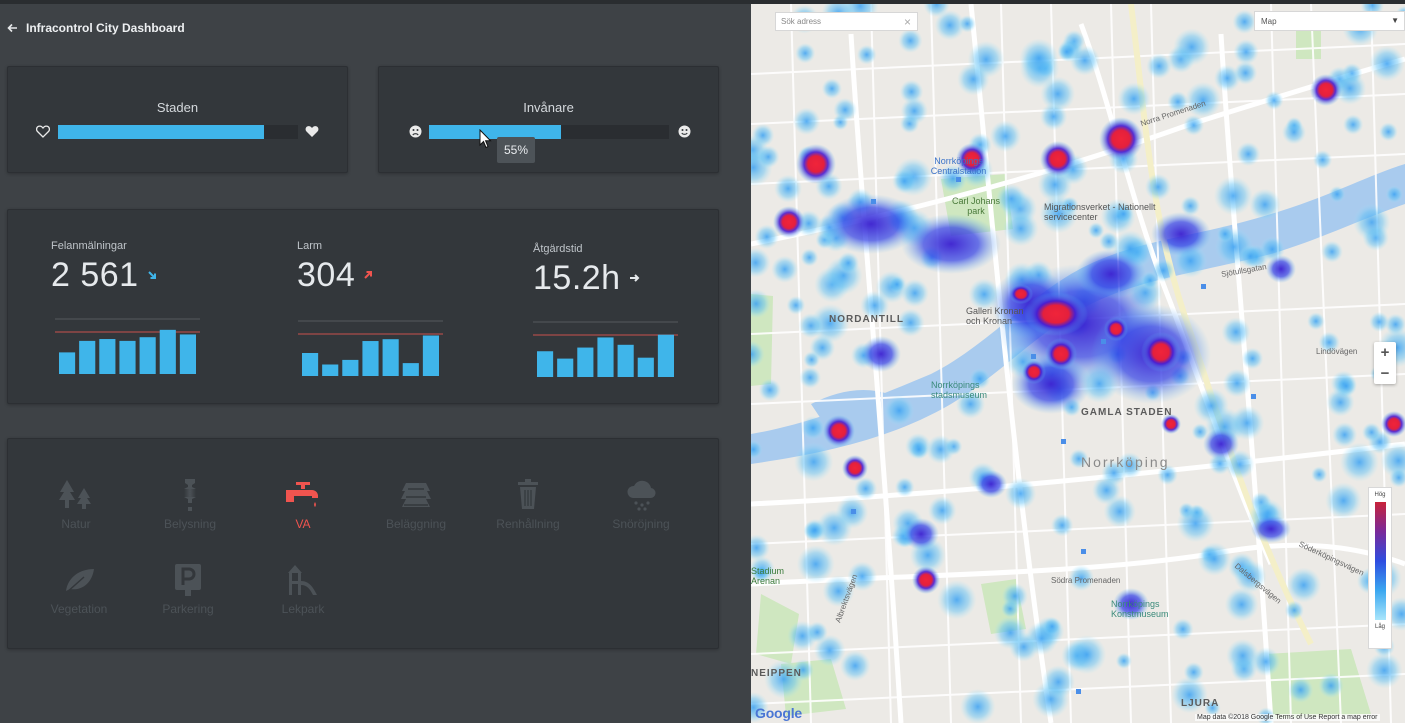 Image resolution: width=1405 pixels, height=723 pixels. Describe the element at coordinates (416, 503) in the screenshot. I see `category-belaggning: Beläggning` at that location.